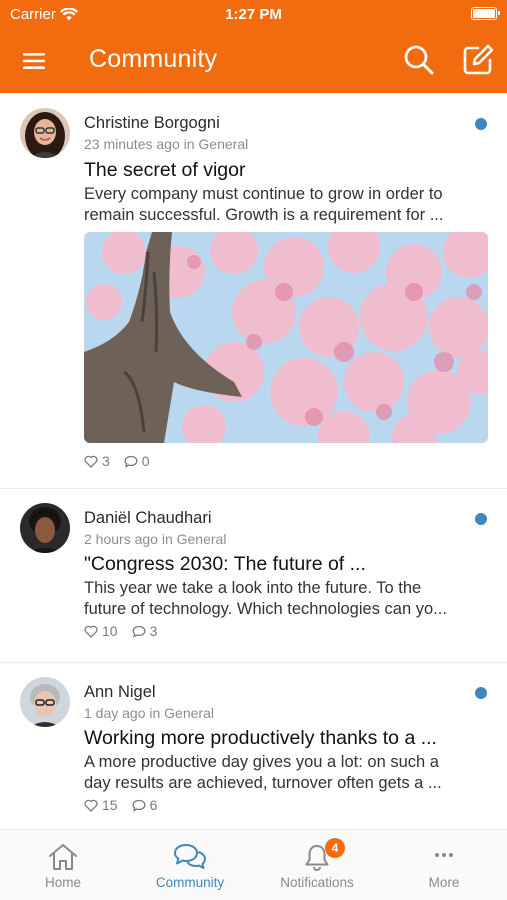  I want to click on post-author: Ann Nigel, so click(120, 692).